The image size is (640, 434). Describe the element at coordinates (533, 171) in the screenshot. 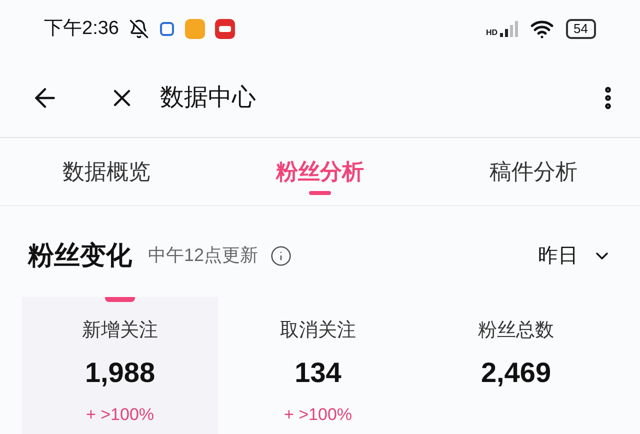

I see `tab: 稿件分析` at that location.